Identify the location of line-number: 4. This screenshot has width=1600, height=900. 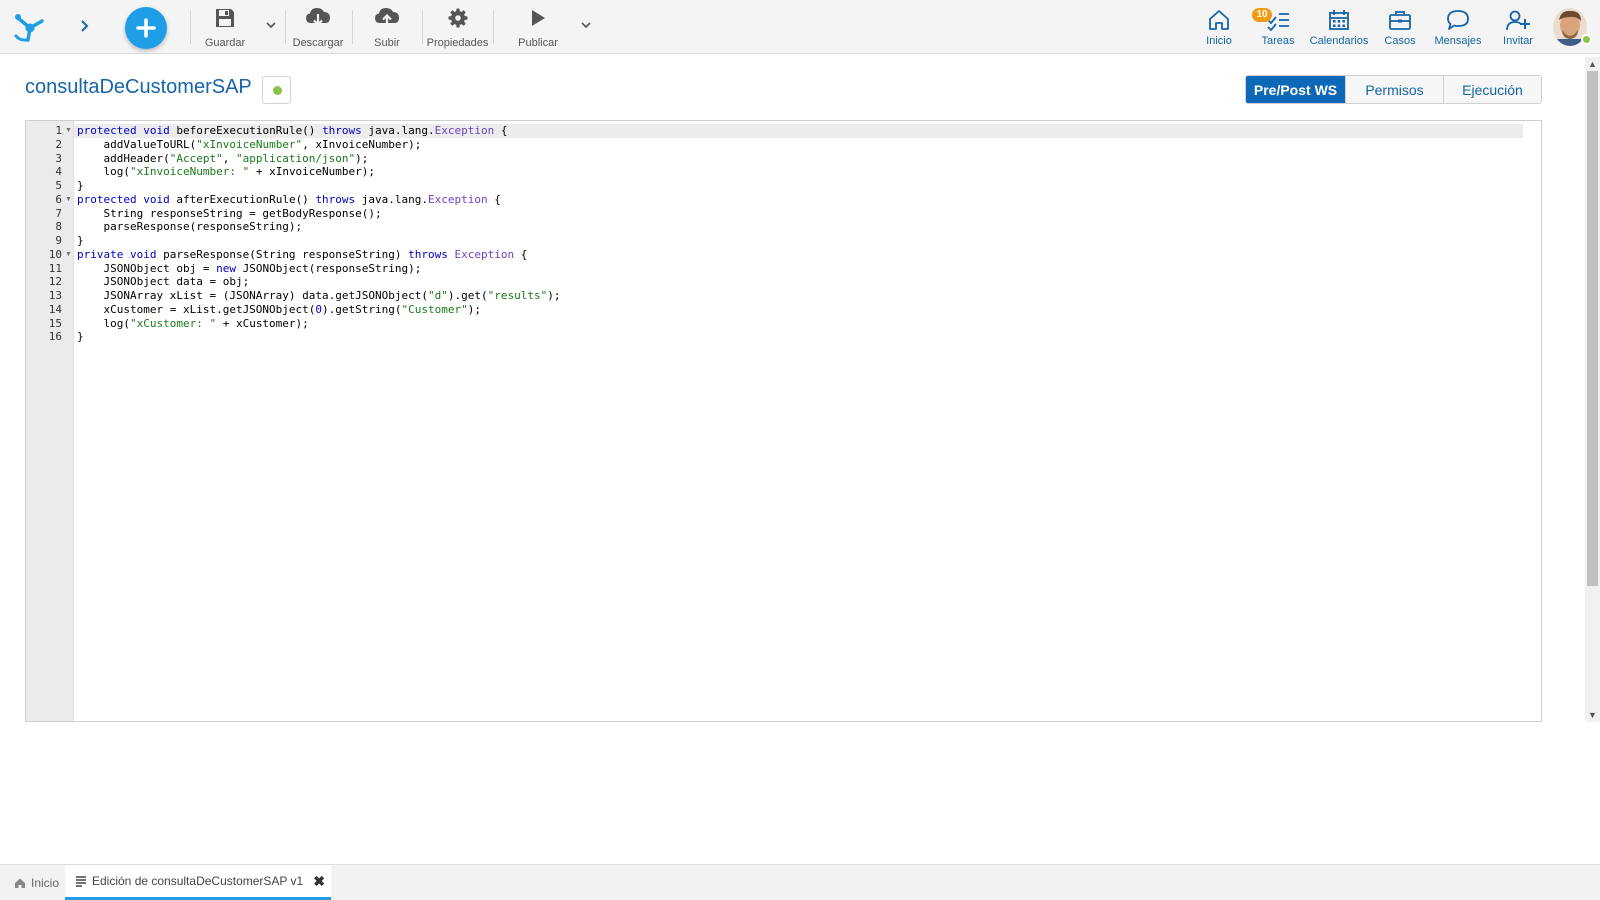
(58, 172).